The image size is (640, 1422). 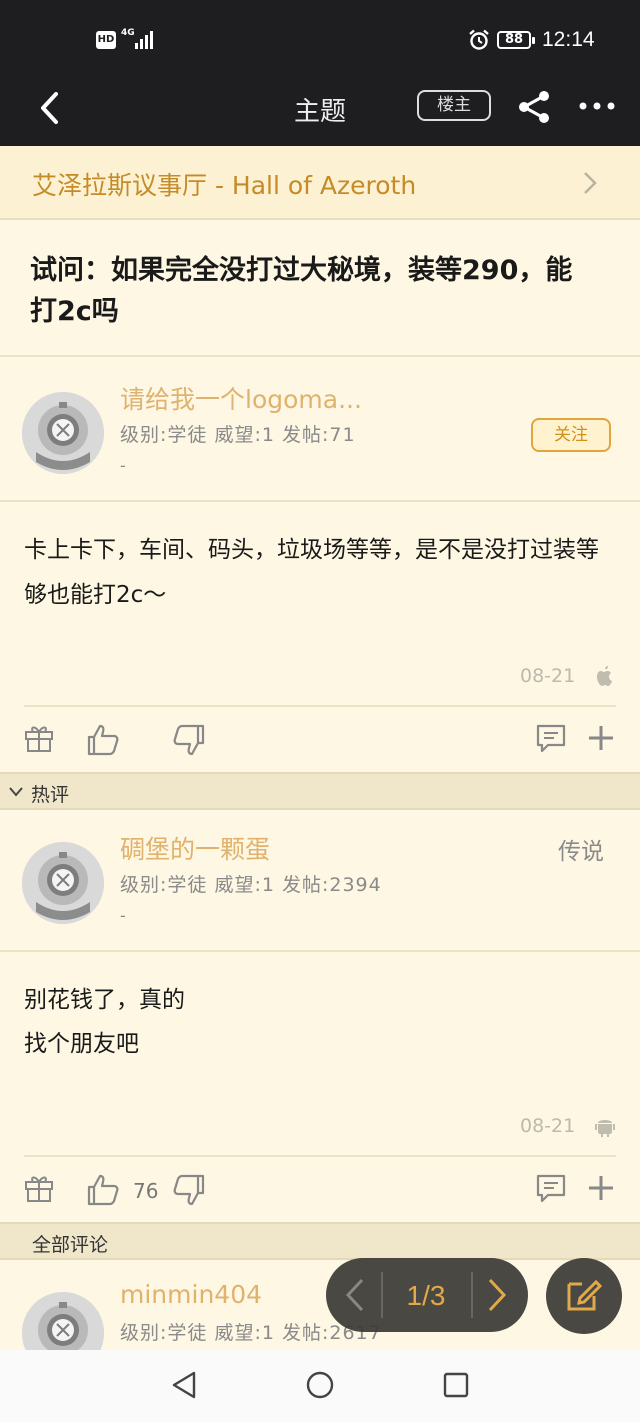 I want to click on alarm-icon, so click(x=479, y=39).